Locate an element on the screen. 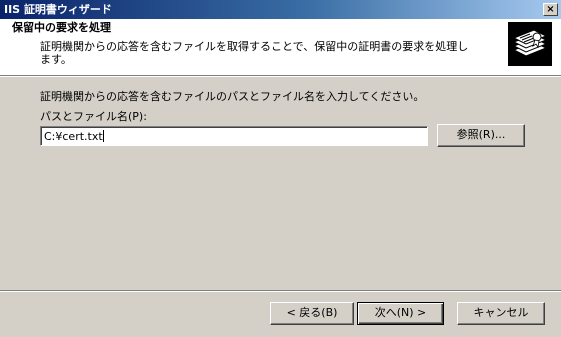 The width and height of the screenshot is (561, 337). close-icon: × is located at coordinates (550, 9).